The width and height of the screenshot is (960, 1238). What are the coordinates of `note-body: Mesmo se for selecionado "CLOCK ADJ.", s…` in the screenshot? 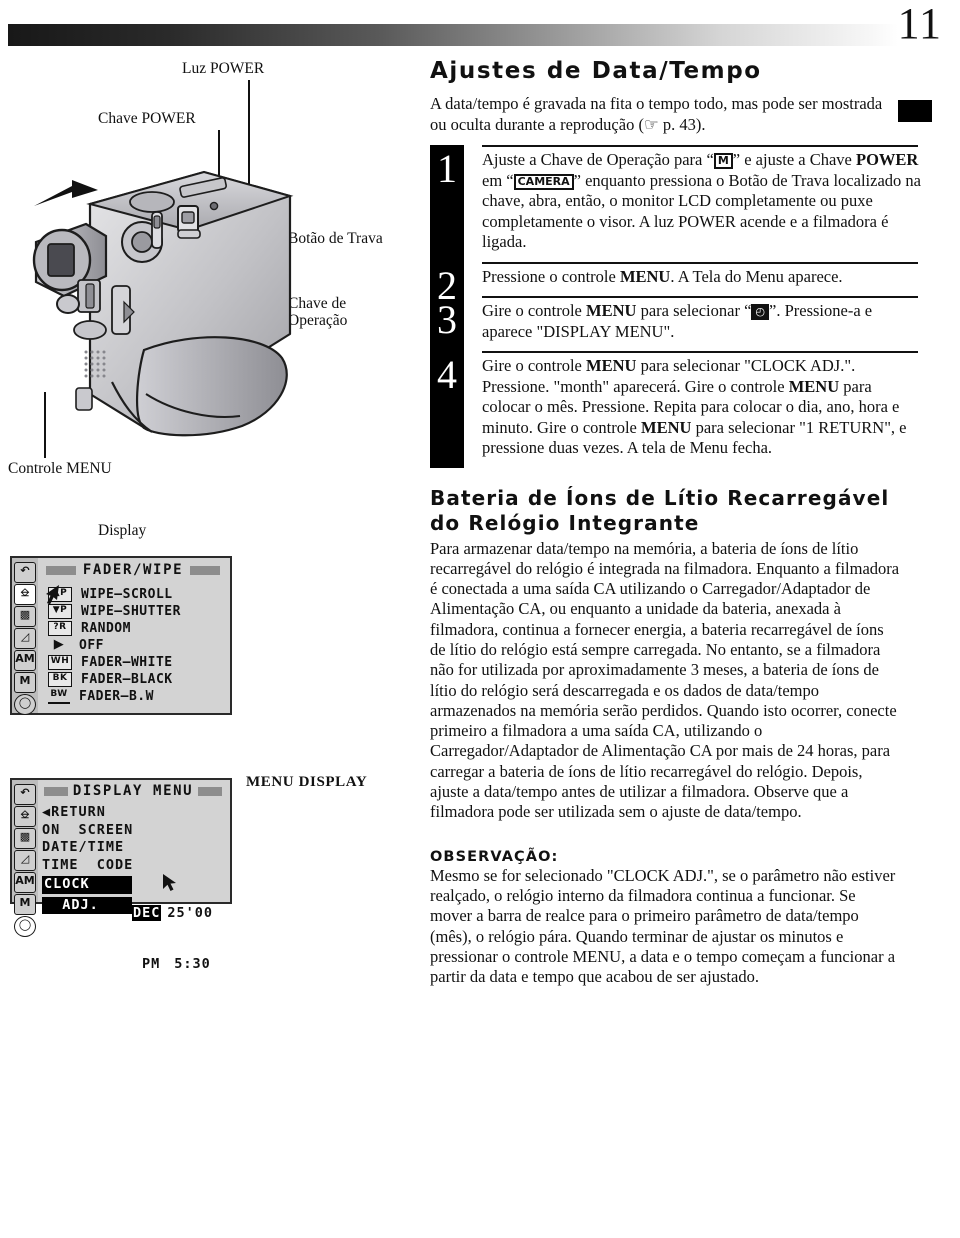 It's located at (663, 926).